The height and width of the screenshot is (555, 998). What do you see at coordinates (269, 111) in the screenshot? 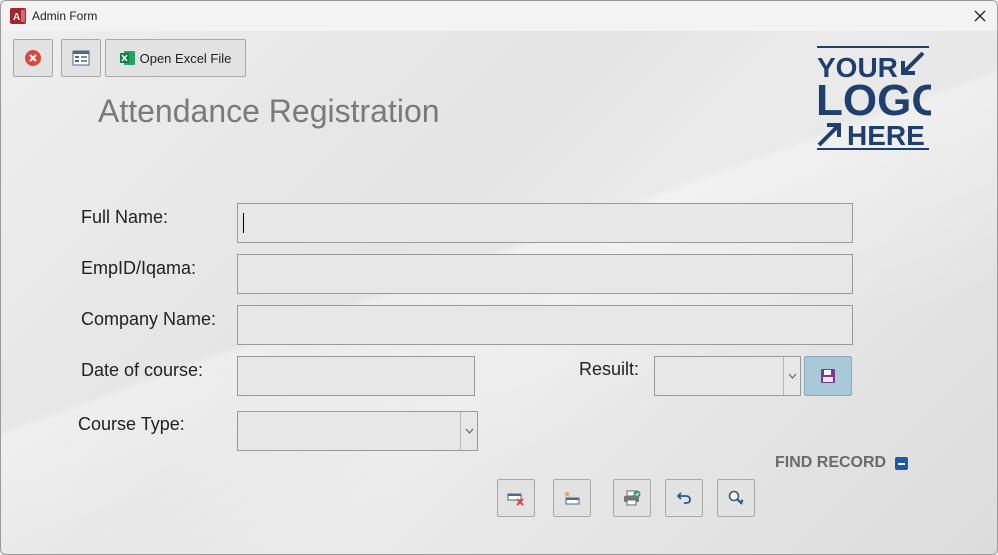
I see `page-title: Attendance Registration` at bounding box center [269, 111].